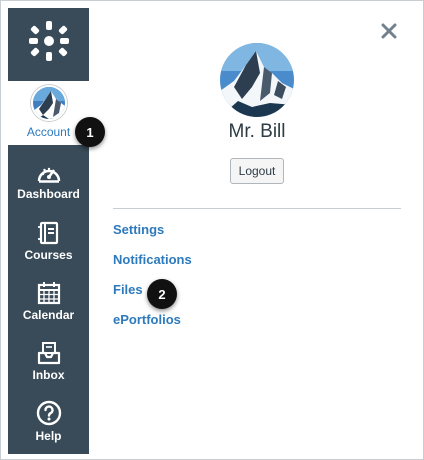 This screenshot has height=460, width=424. I want to click on settings-link: Settings, so click(138, 229).